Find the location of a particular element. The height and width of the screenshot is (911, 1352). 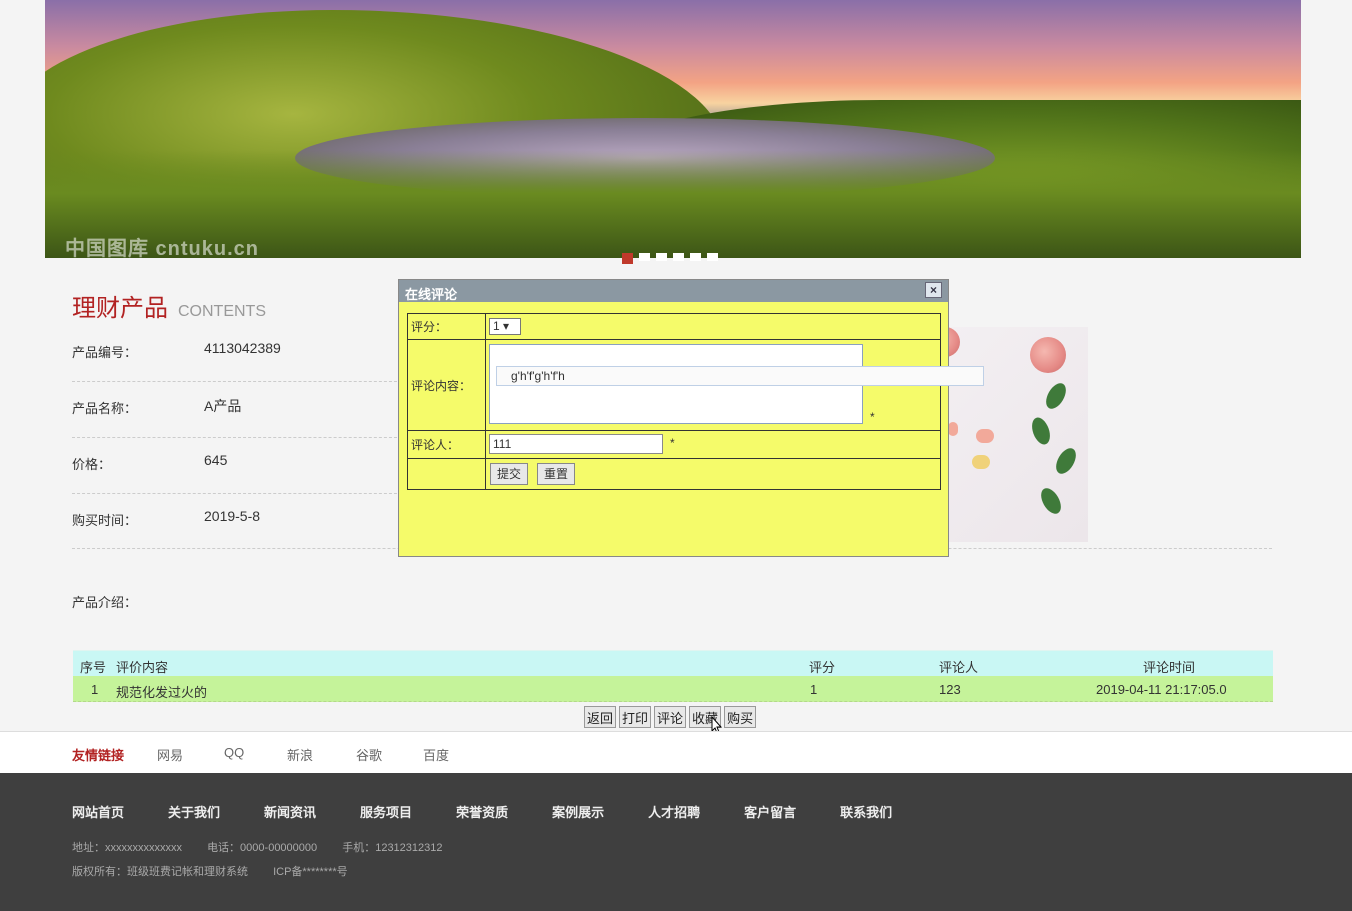

cell-index: 1 is located at coordinates (95, 689).